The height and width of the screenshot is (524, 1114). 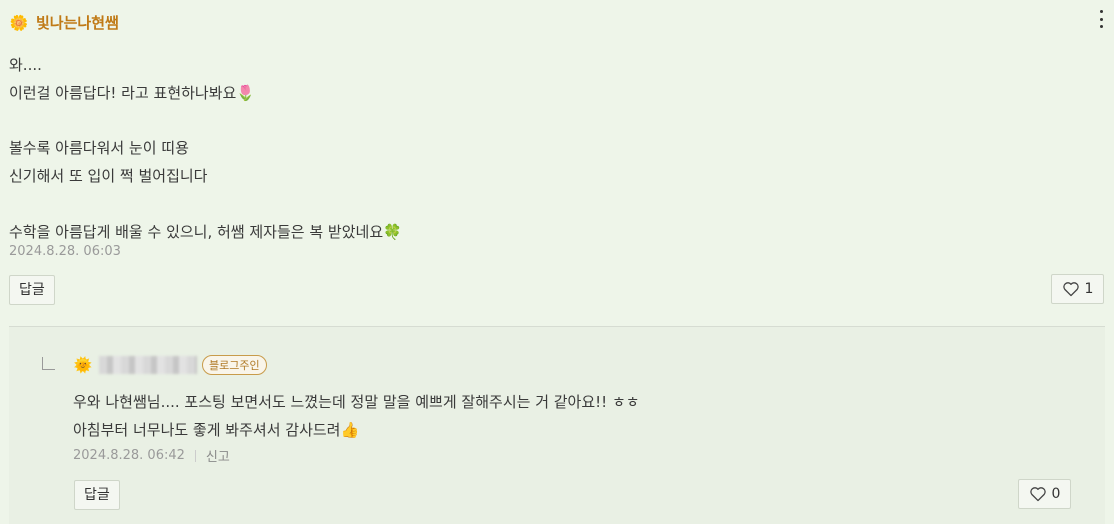 I want to click on reply-meta: 2024.8.28. 06:42 신고, so click(x=151, y=455).